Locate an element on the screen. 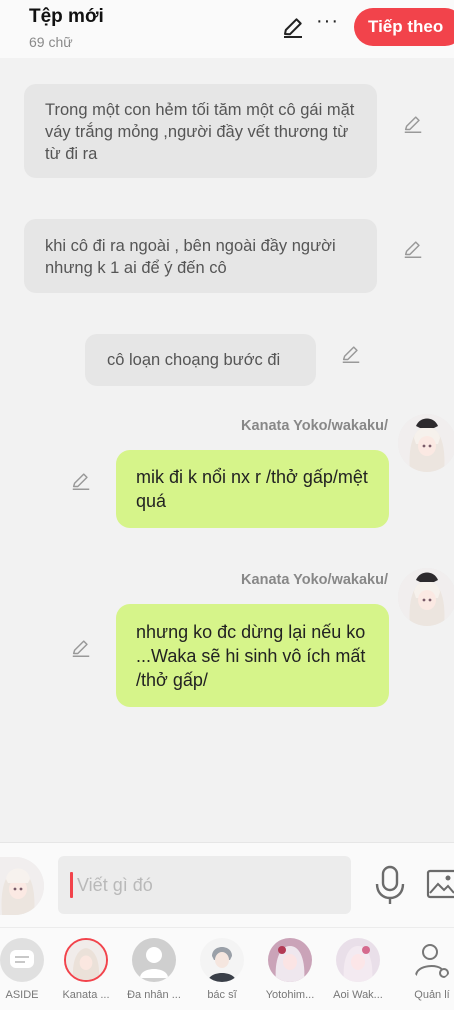  message-input: Viết gì đó is located at coordinates (204, 885).